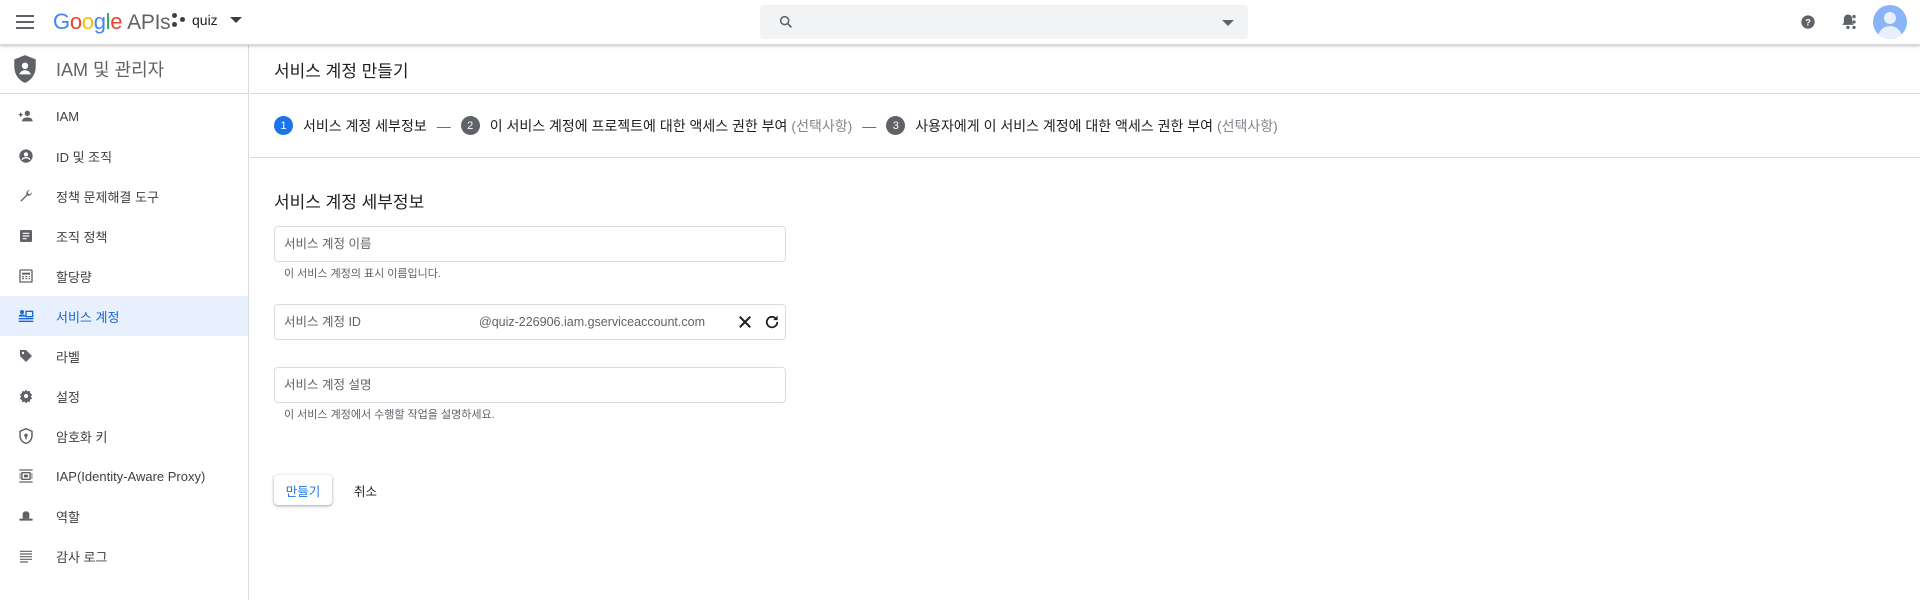 The height and width of the screenshot is (600, 1920). What do you see at coordinates (68, 397) in the screenshot?
I see `sidebar-item-label: 설정` at bounding box center [68, 397].